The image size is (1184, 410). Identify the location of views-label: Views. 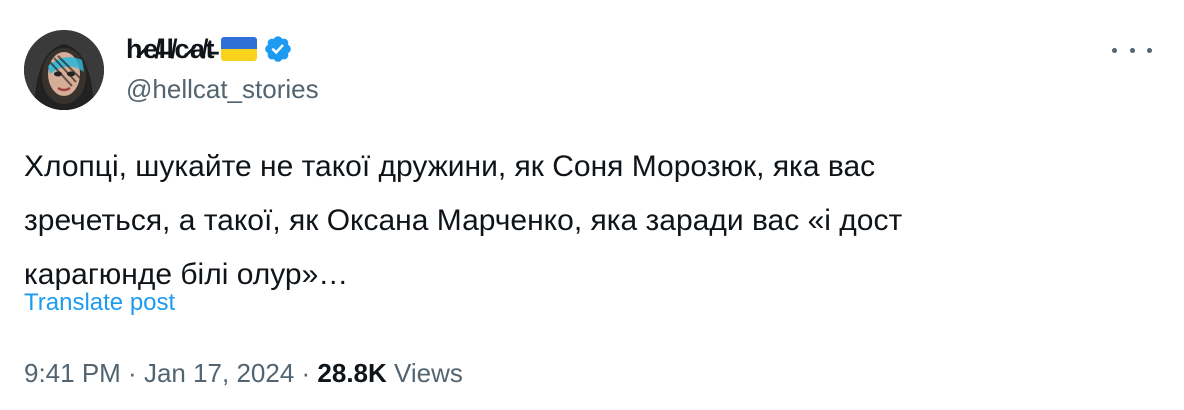
(428, 373).